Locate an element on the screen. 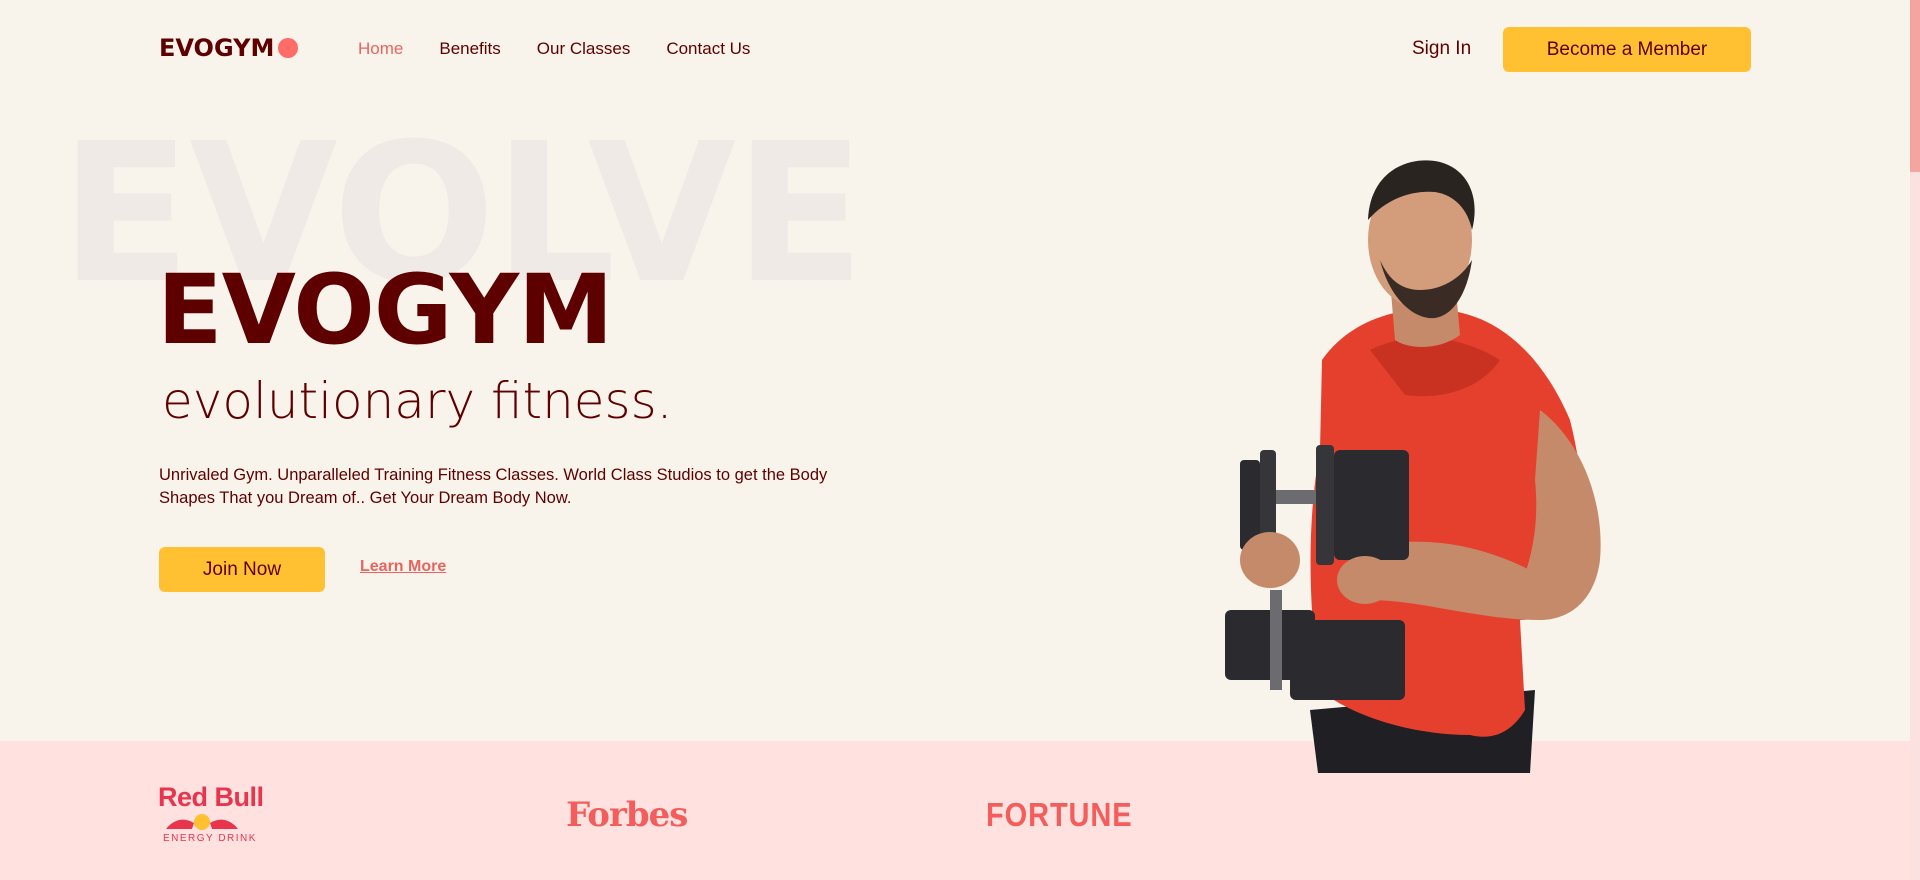 The height and width of the screenshot is (880, 1920). logo-text: EVOGYM is located at coordinates (217, 48).